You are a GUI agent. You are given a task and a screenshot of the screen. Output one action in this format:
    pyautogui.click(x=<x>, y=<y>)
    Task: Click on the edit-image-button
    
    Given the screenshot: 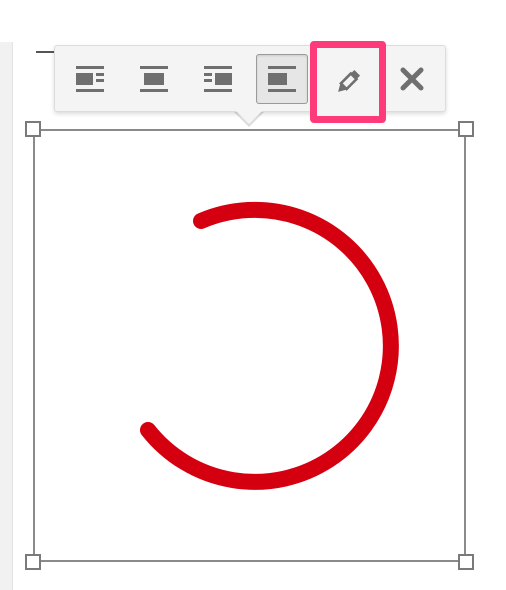 What is the action you would take?
    pyautogui.click(x=348, y=82)
    